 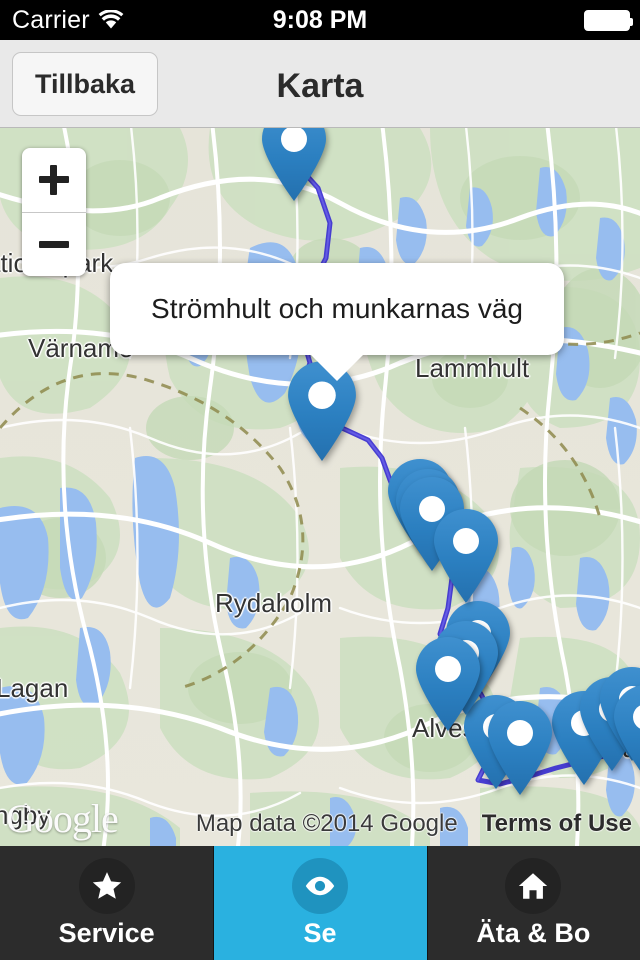 I want to click on tab-ata-bo-label: Äta & Bo, so click(x=533, y=932).